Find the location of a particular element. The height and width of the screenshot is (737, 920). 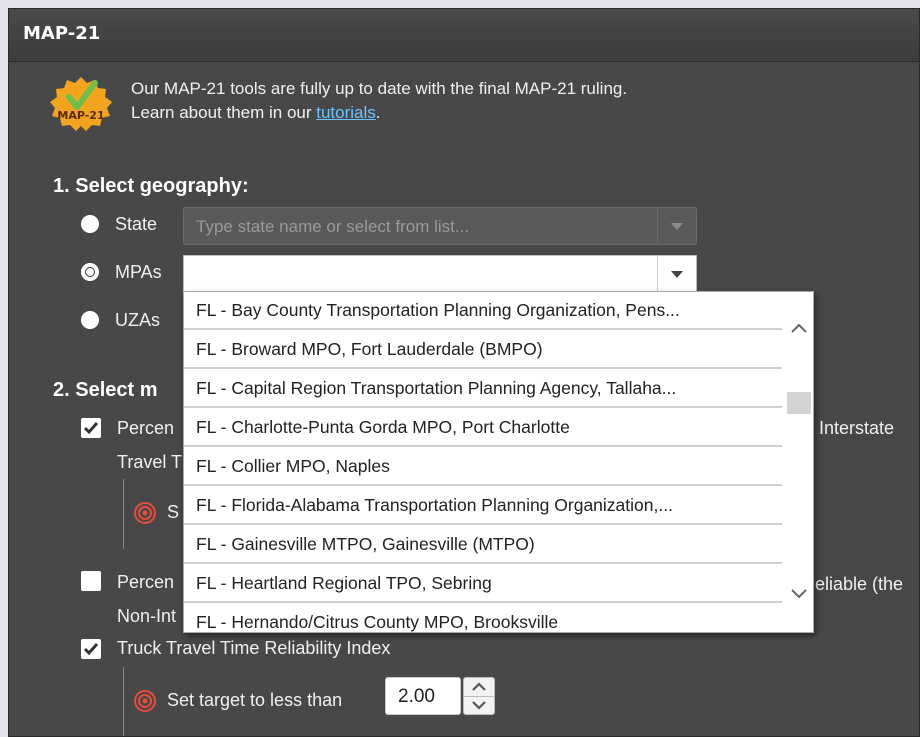

radio-state-button is located at coordinates (90, 224).